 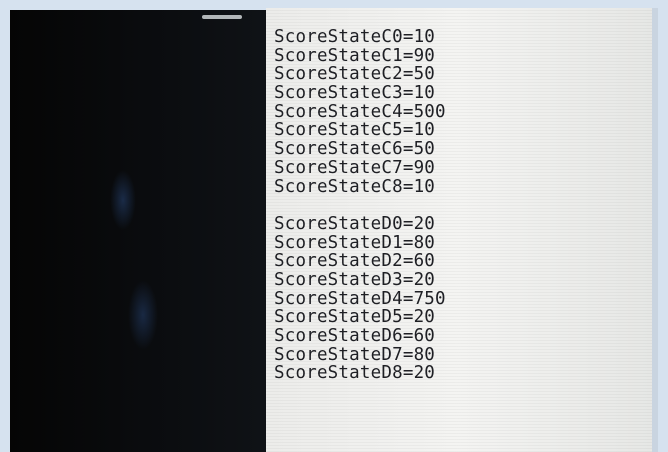 I want to click on config-line-d7: ScoreStateD7=80, so click(x=355, y=354).